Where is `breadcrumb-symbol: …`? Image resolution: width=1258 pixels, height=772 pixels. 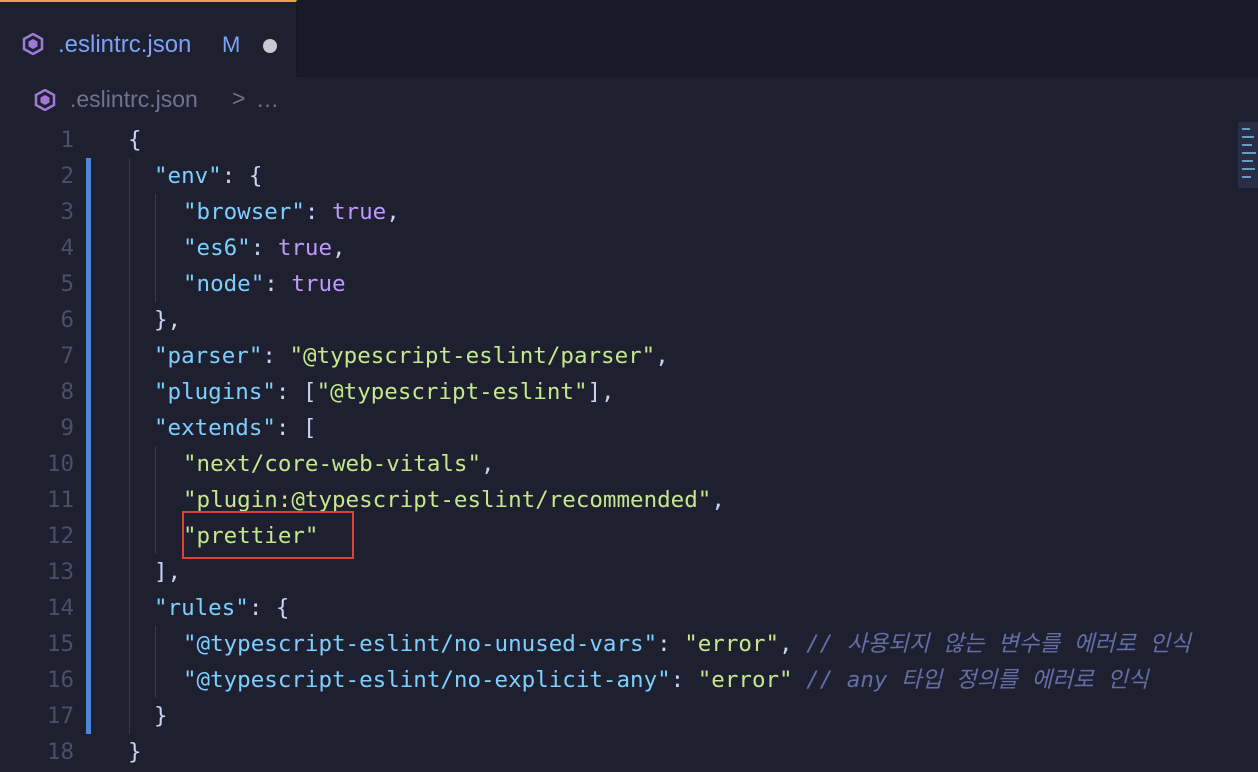 breadcrumb-symbol: … is located at coordinates (267, 99).